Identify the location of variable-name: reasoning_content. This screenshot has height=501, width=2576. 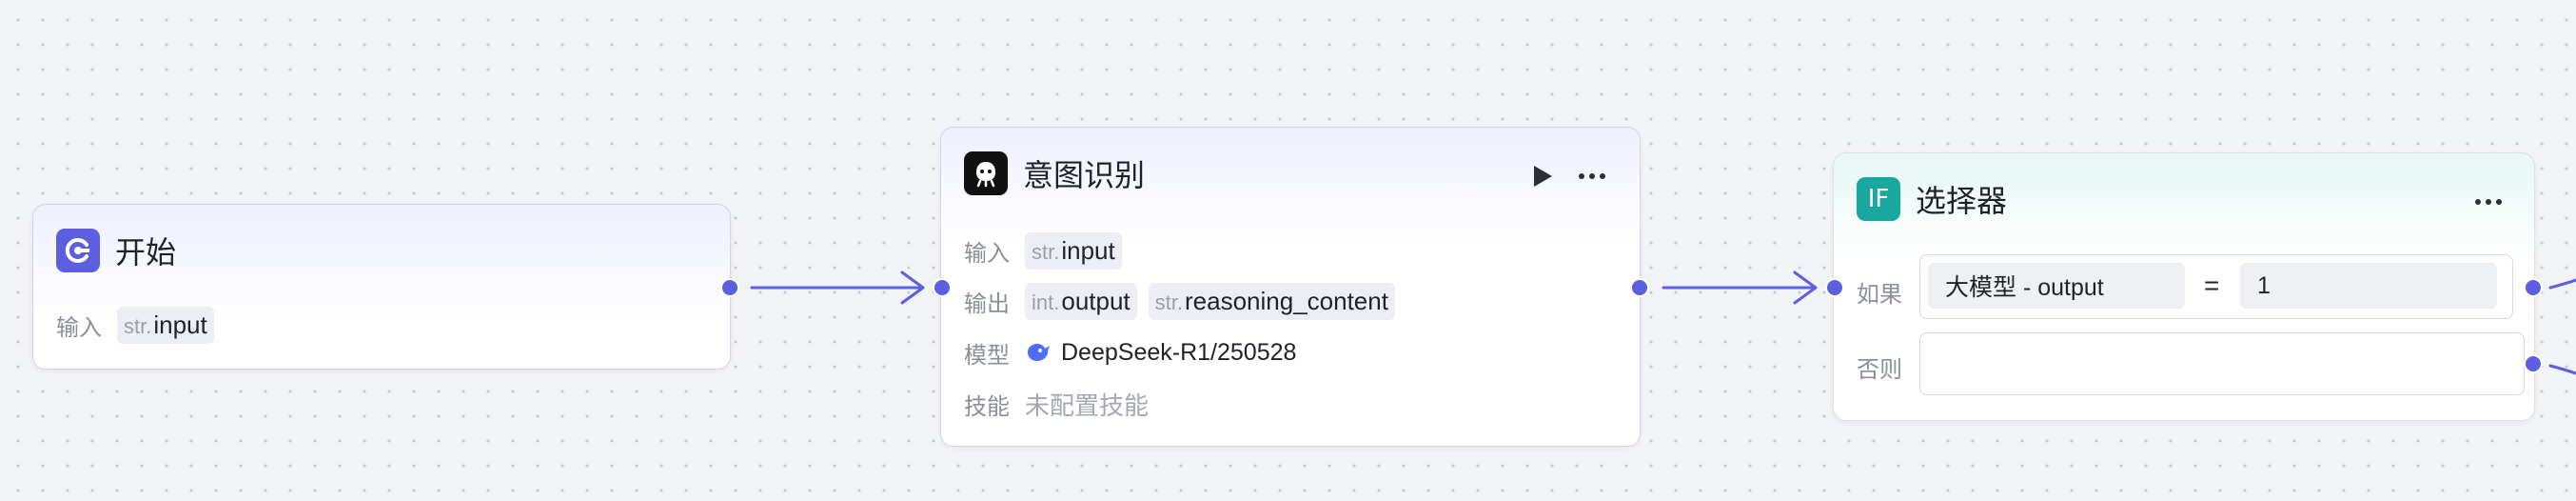
(1286, 300).